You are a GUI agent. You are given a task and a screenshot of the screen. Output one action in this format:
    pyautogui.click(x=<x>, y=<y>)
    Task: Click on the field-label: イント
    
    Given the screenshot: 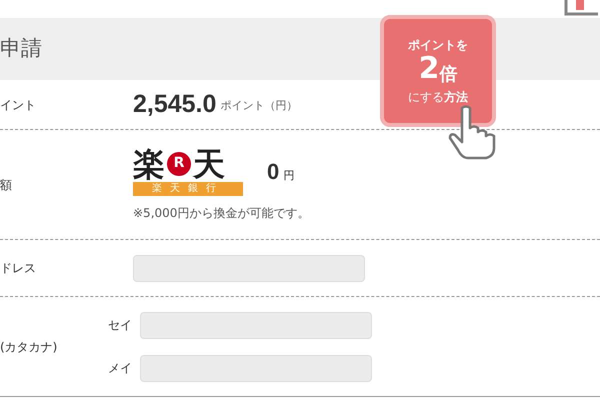 What is the action you would take?
    pyautogui.click(x=18, y=105)
    